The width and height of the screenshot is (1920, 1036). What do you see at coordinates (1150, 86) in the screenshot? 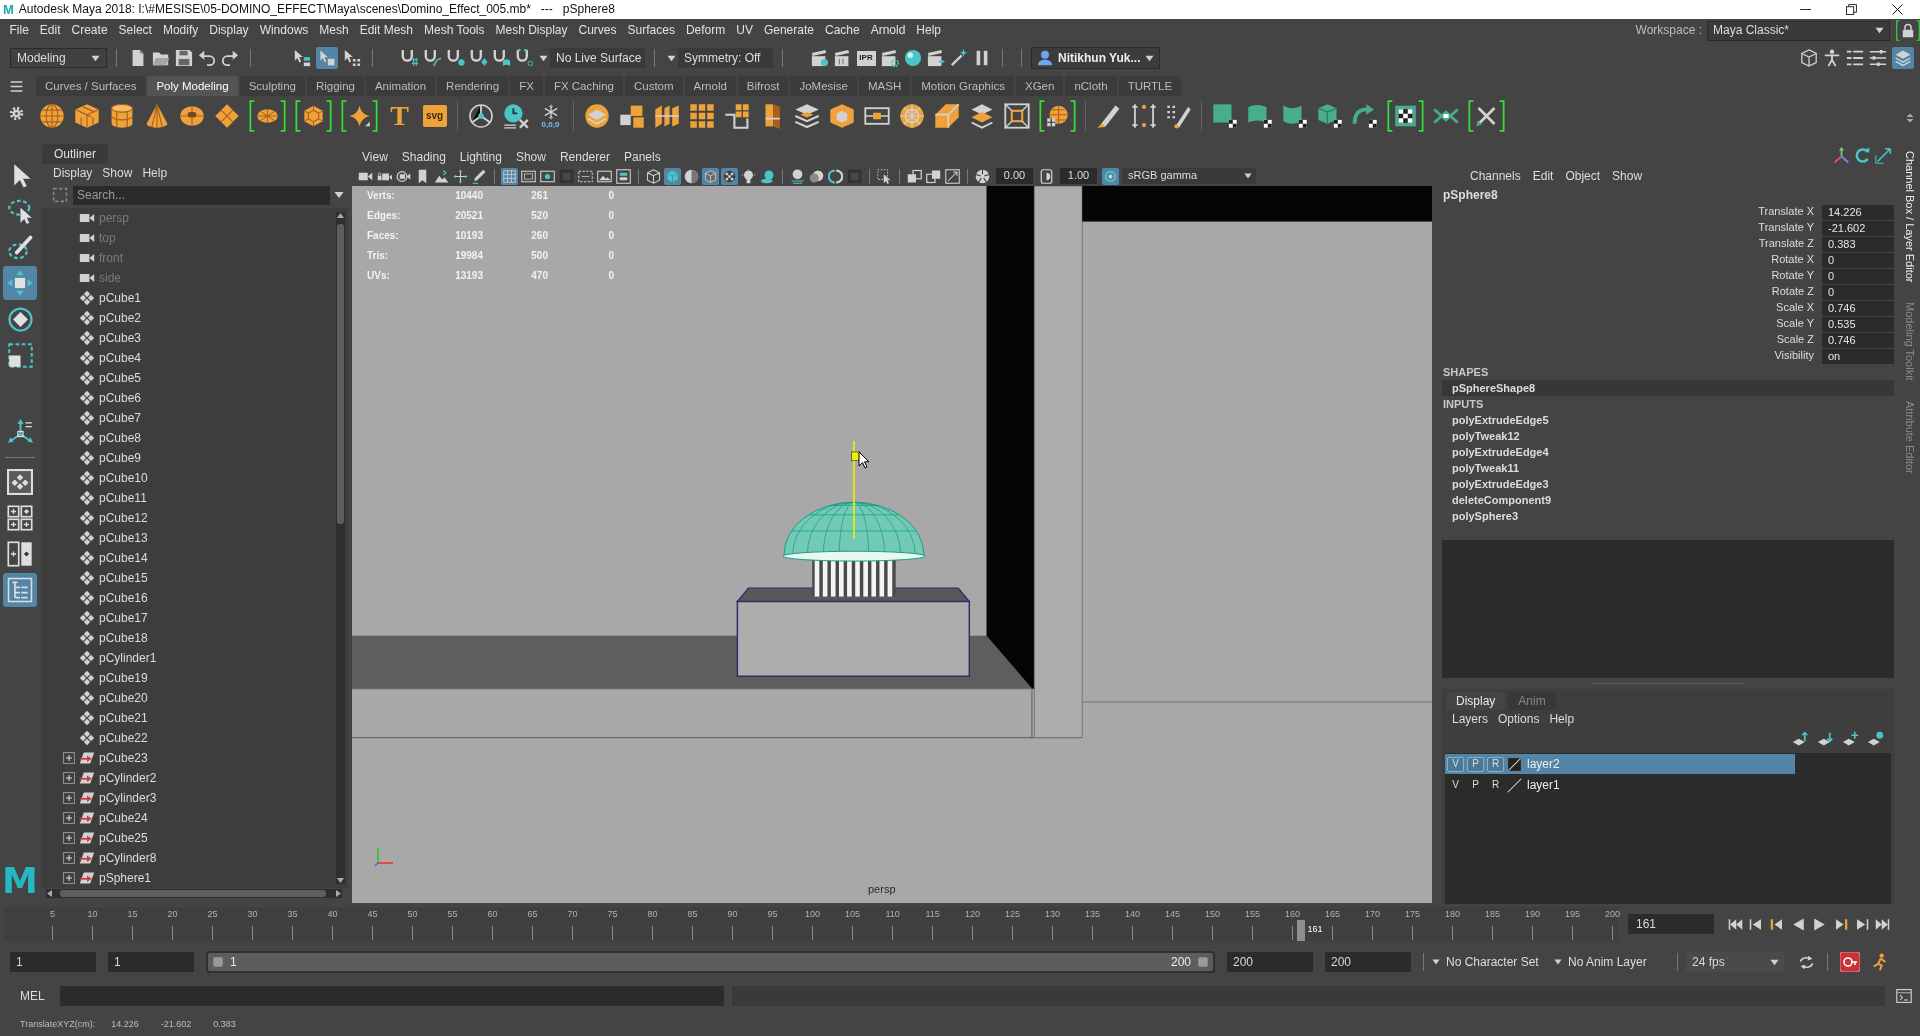
I see `shelf-tab: TURTLE` at bounding box center [1150, 86].